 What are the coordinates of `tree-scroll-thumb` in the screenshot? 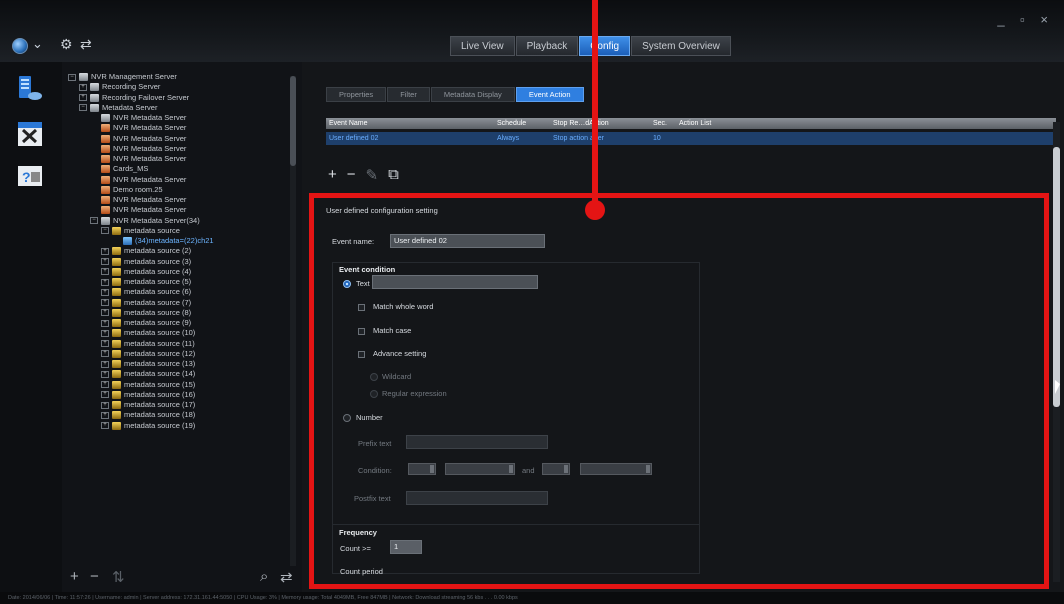 It's located at (293, 121).